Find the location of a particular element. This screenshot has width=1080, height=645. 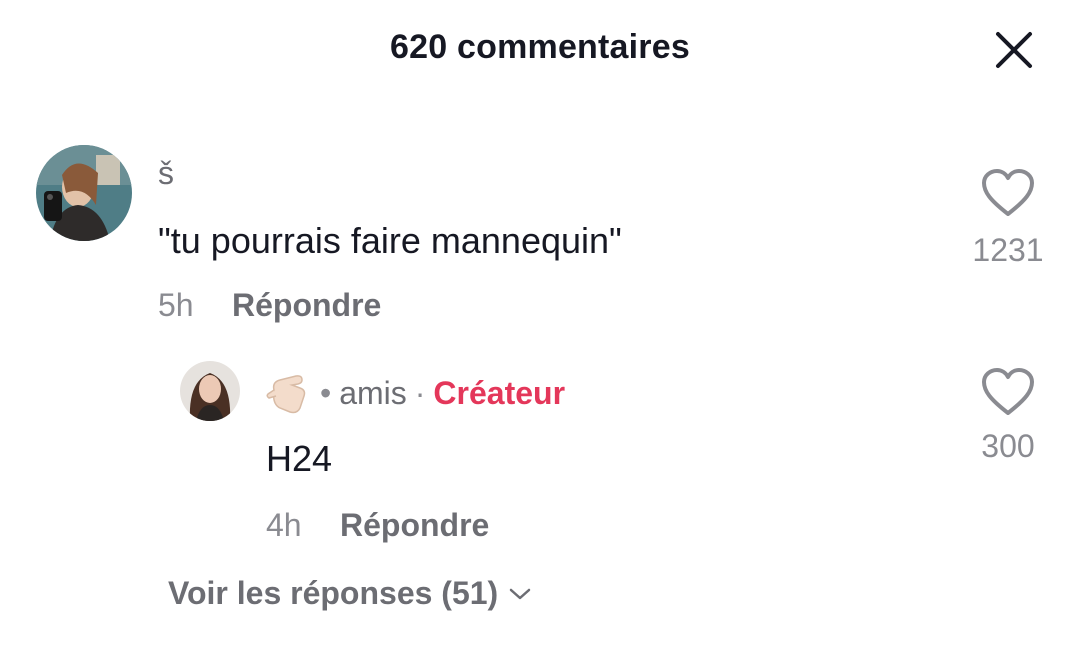

comment-timestamp: 5h is located at coordinates (176, 305).